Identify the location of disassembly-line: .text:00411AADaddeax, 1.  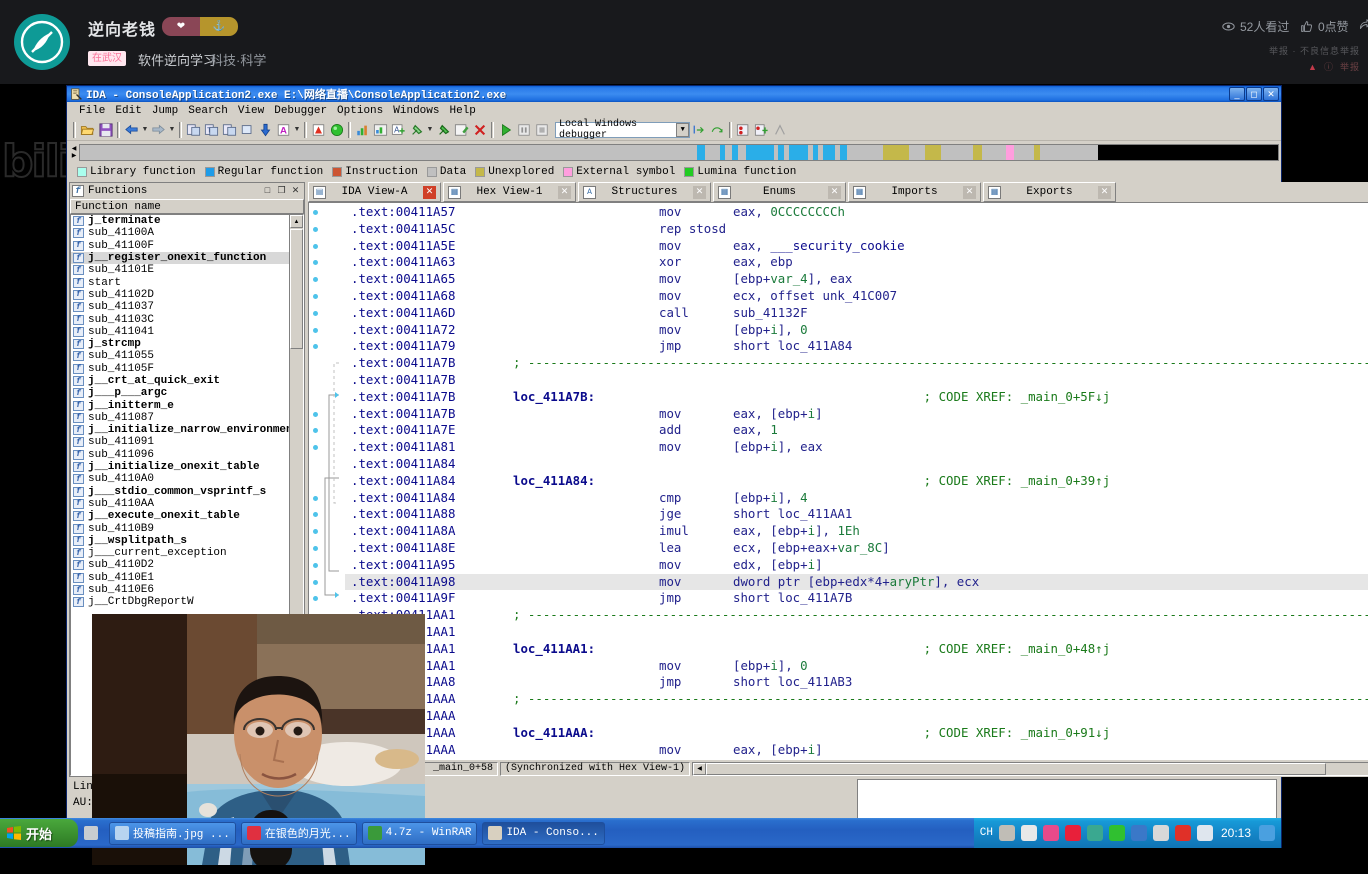
(856, 758).